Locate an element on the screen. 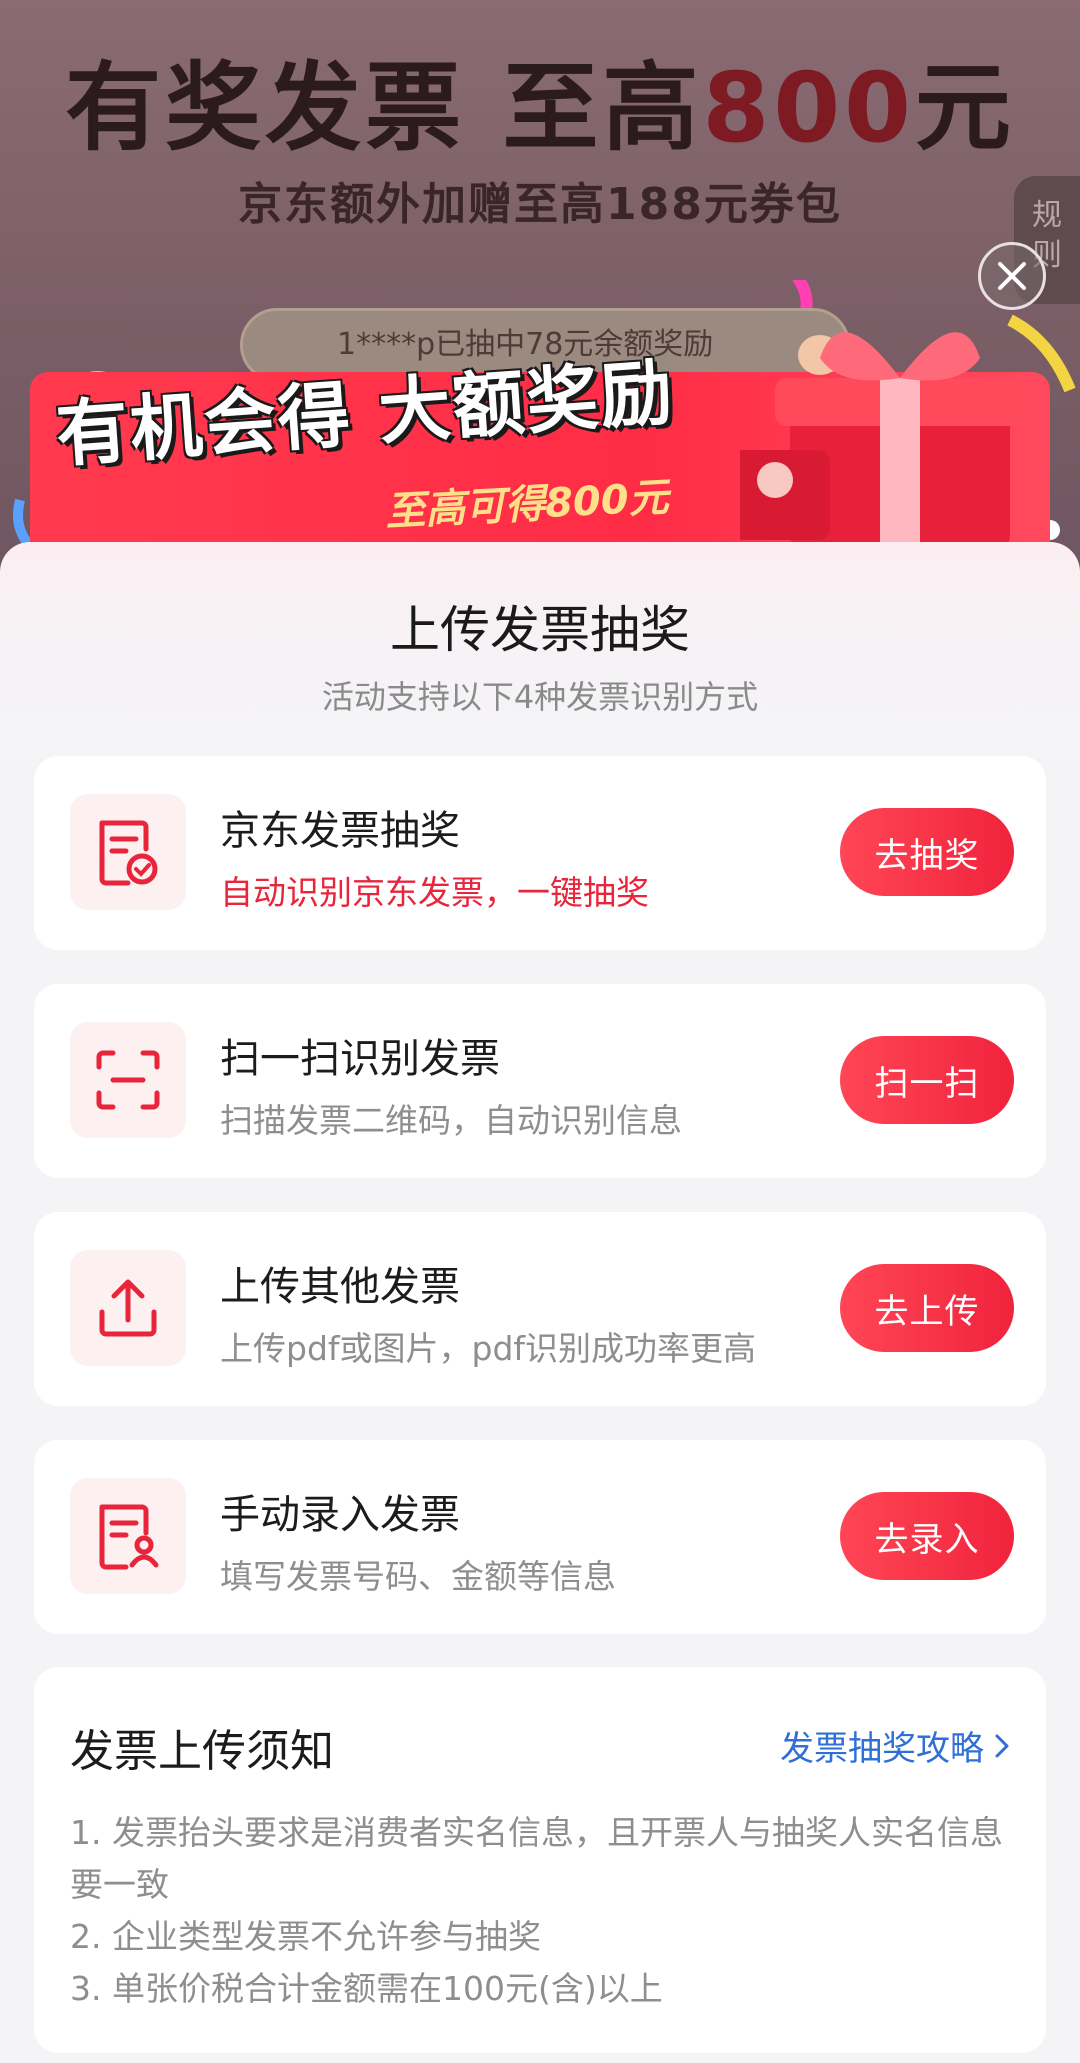 Image resolution: width=1080 pixels, height=2063 pixels. method-title: 手动录入发票 is located at coordinates (340, 1515).